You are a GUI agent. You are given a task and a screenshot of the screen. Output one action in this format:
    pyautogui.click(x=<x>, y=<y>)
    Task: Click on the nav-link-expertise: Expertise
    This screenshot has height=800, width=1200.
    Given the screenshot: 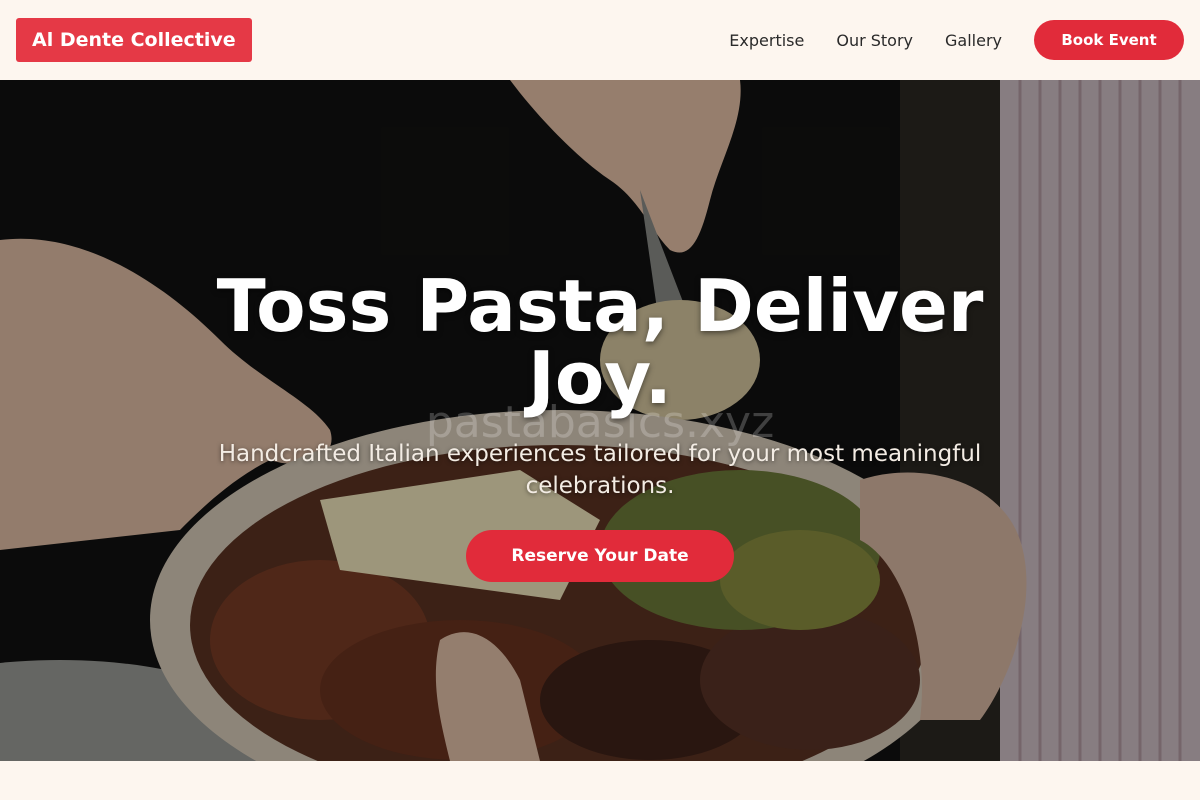 What is the action you would take?
    pyautogui.click(x=766, y=40)
    